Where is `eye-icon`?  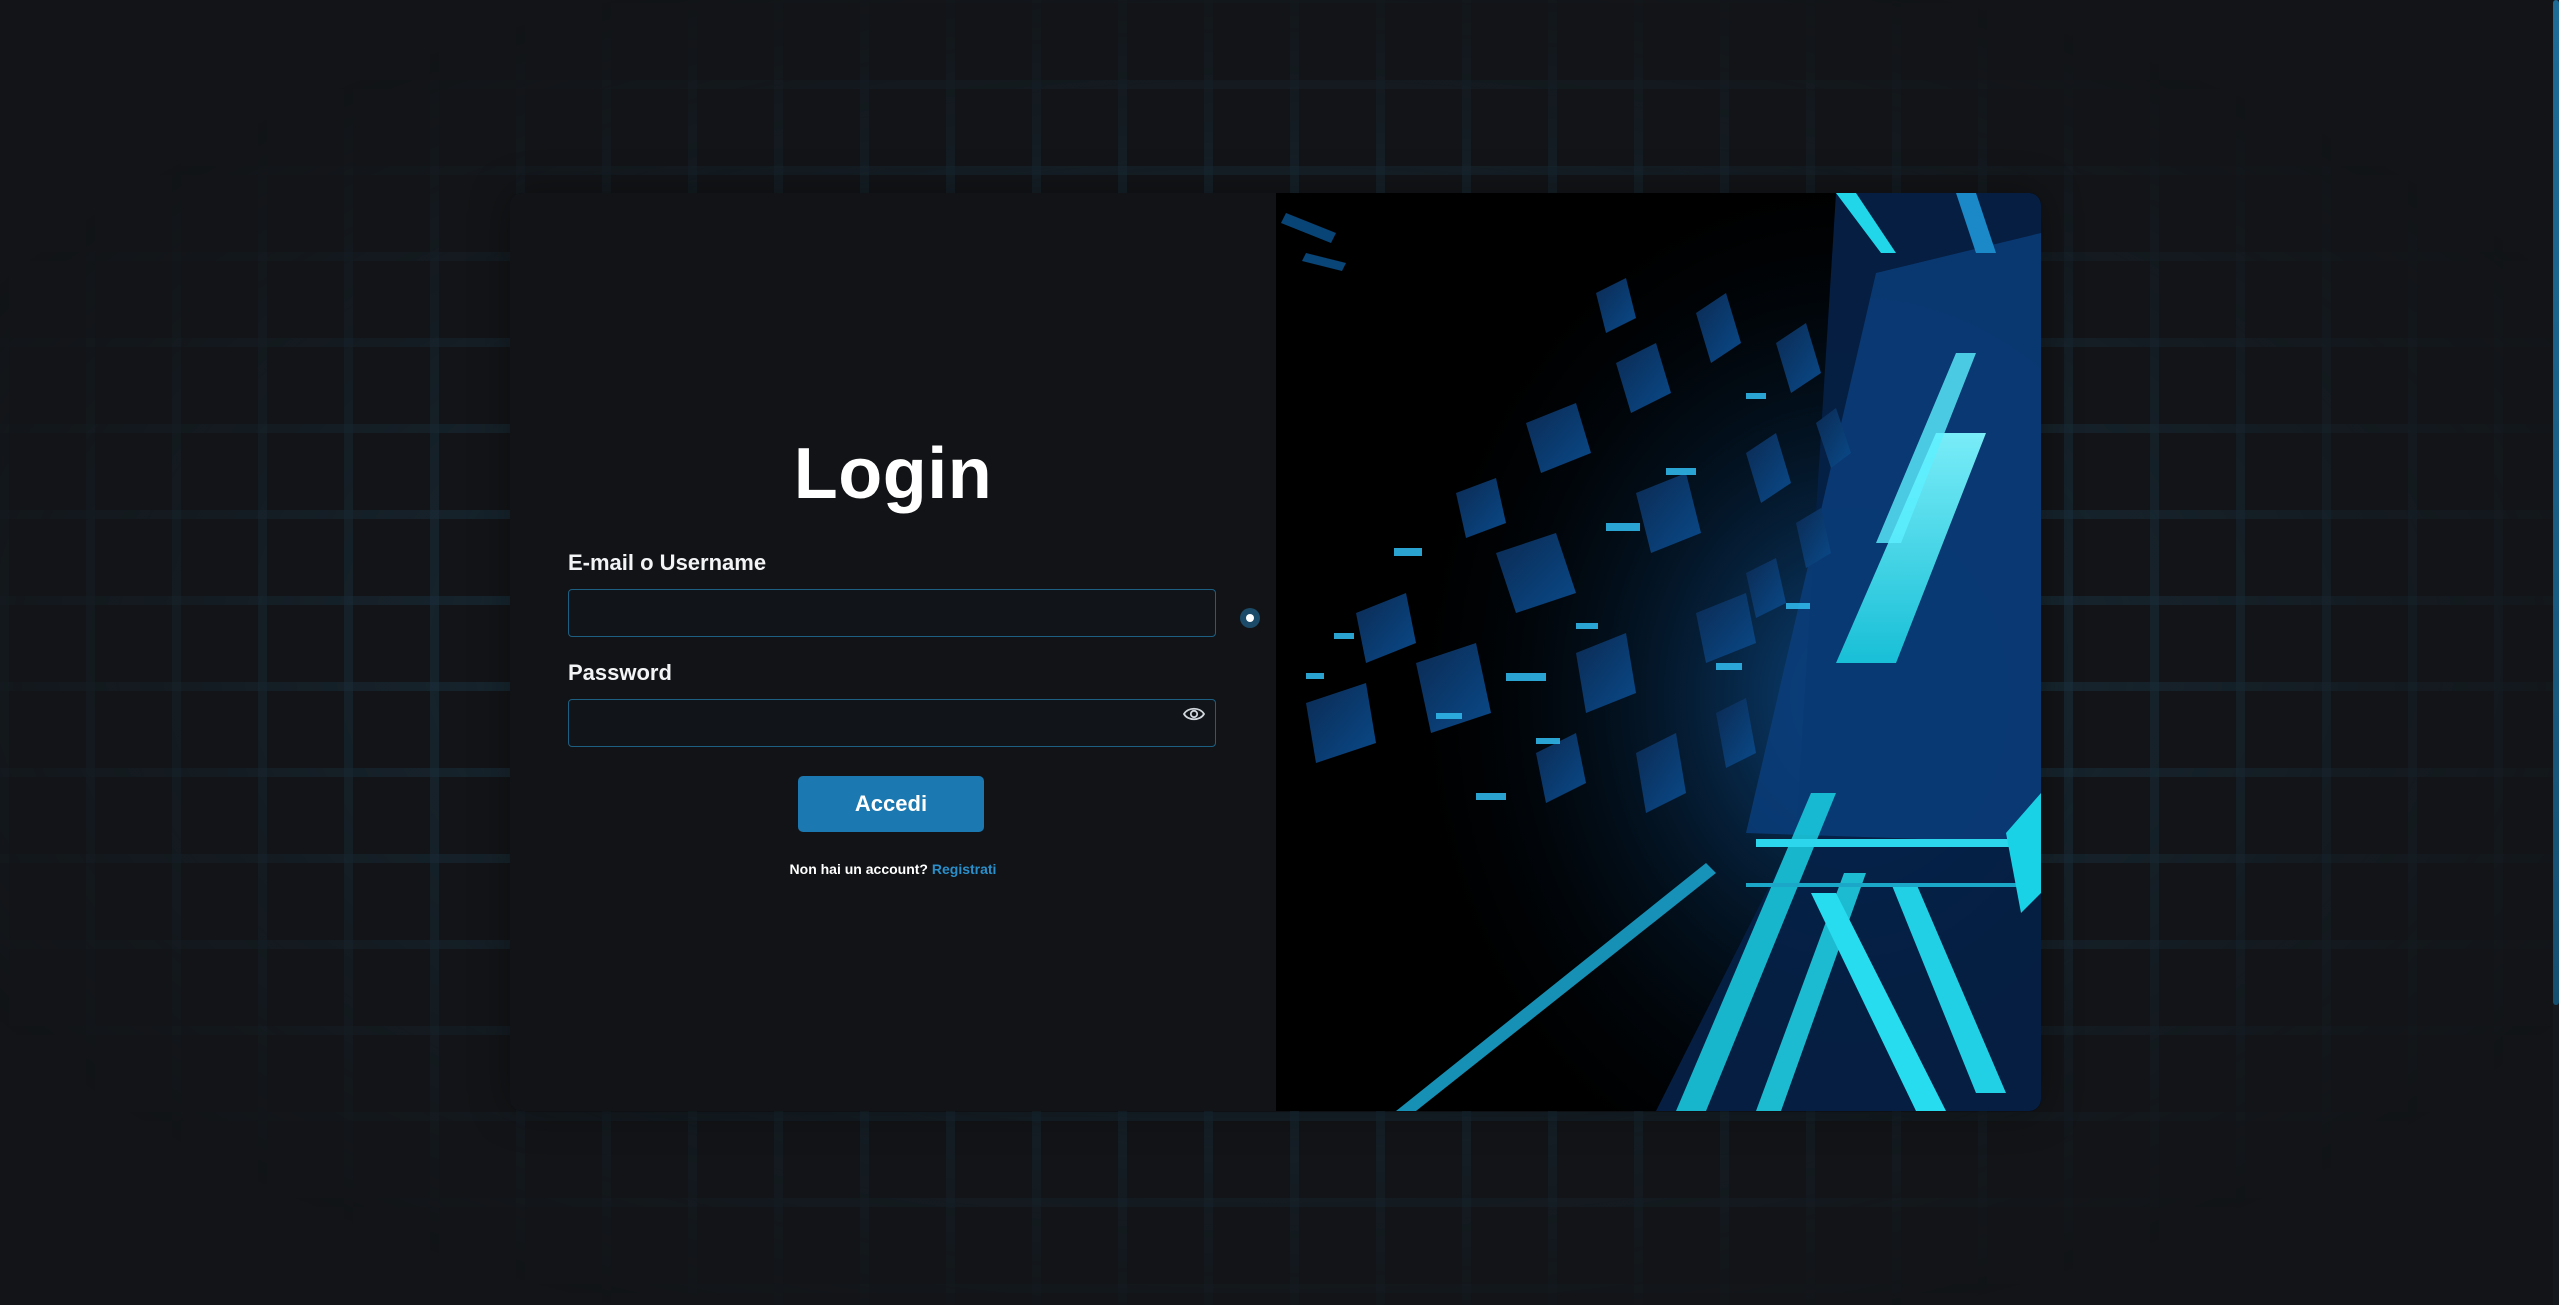
eye-icon is located at coordinates (1194, 714).